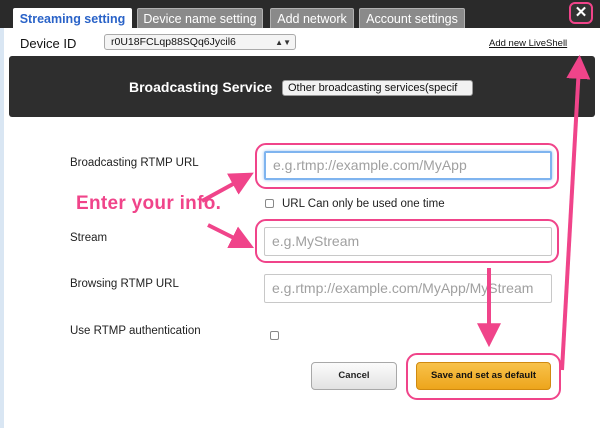 The image size is (600, 428). I want to click on arrow-to-close, so click(575, 212).